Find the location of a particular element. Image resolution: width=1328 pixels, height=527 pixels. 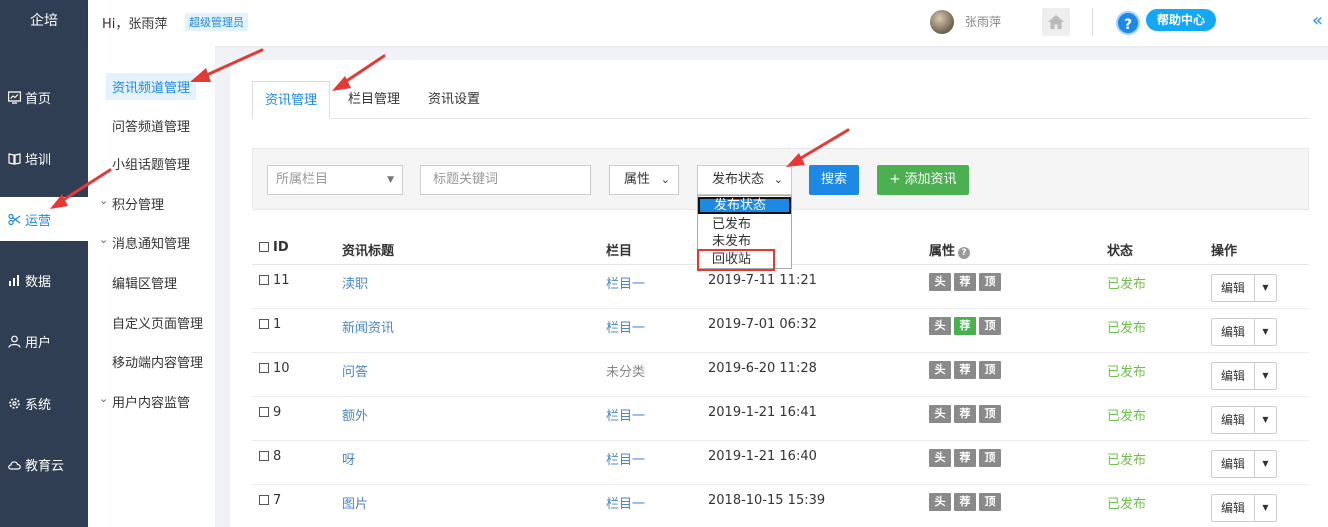

nav-item-training: 培训 is located at coordinates (44, 158).